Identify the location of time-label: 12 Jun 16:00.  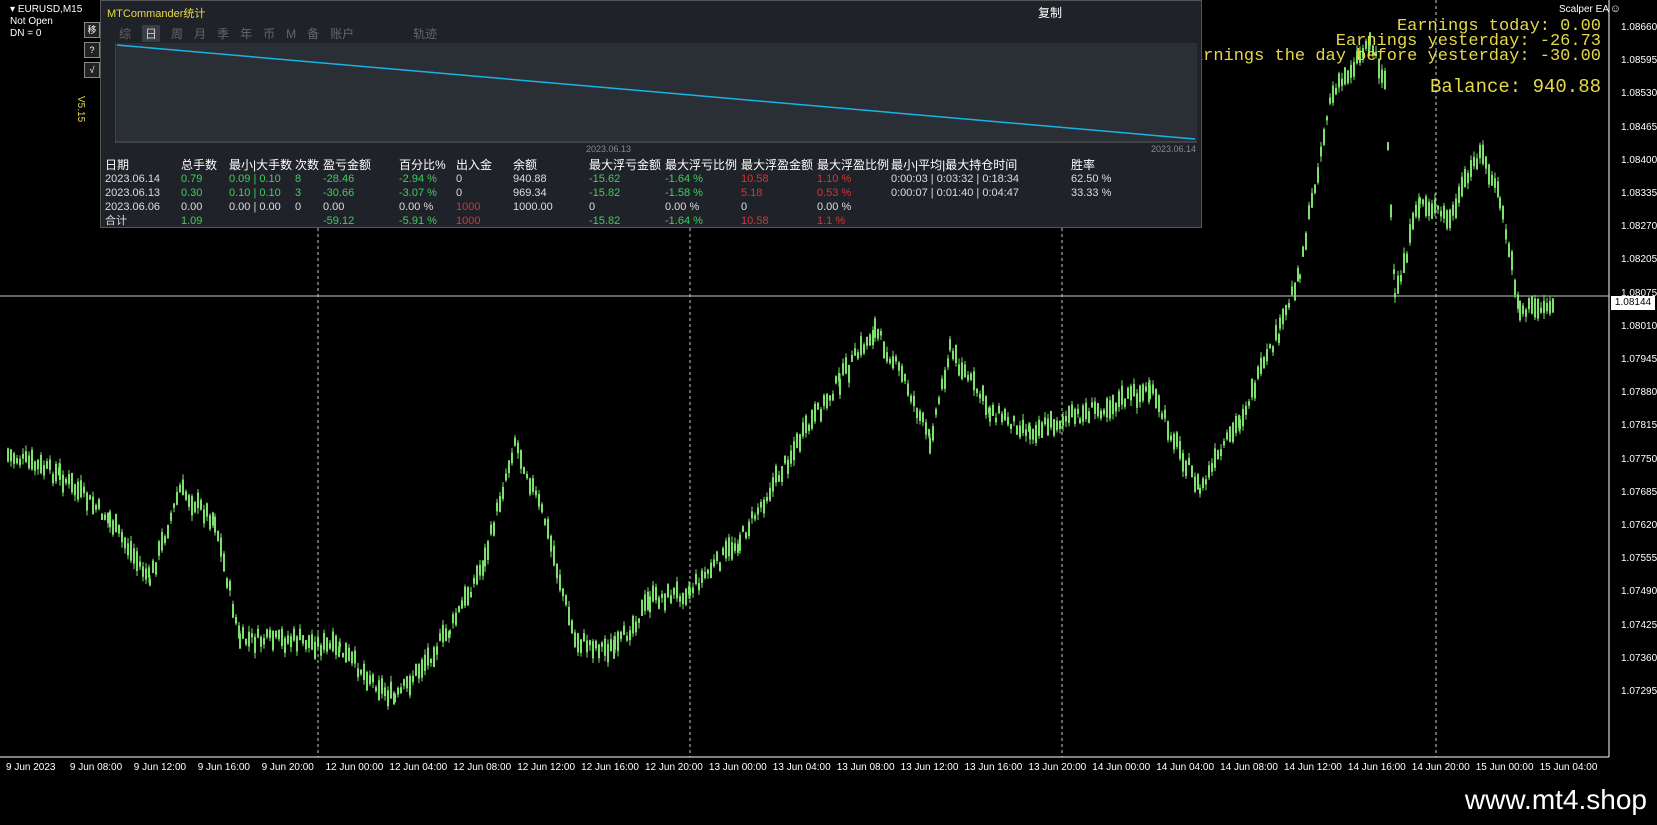
(610, 767).